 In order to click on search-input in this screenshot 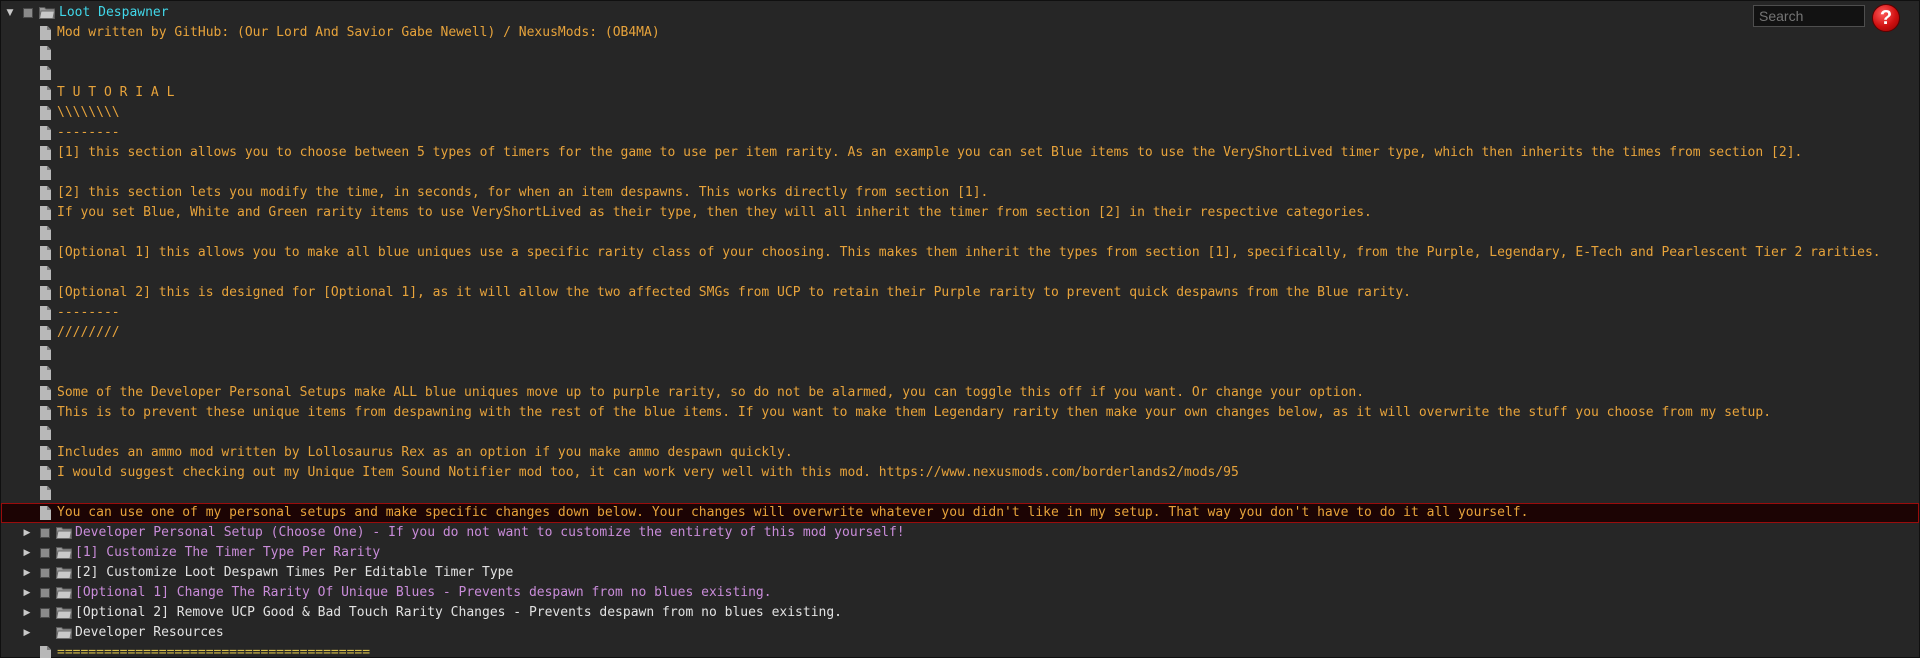, I will do `click(1809, 16)`.